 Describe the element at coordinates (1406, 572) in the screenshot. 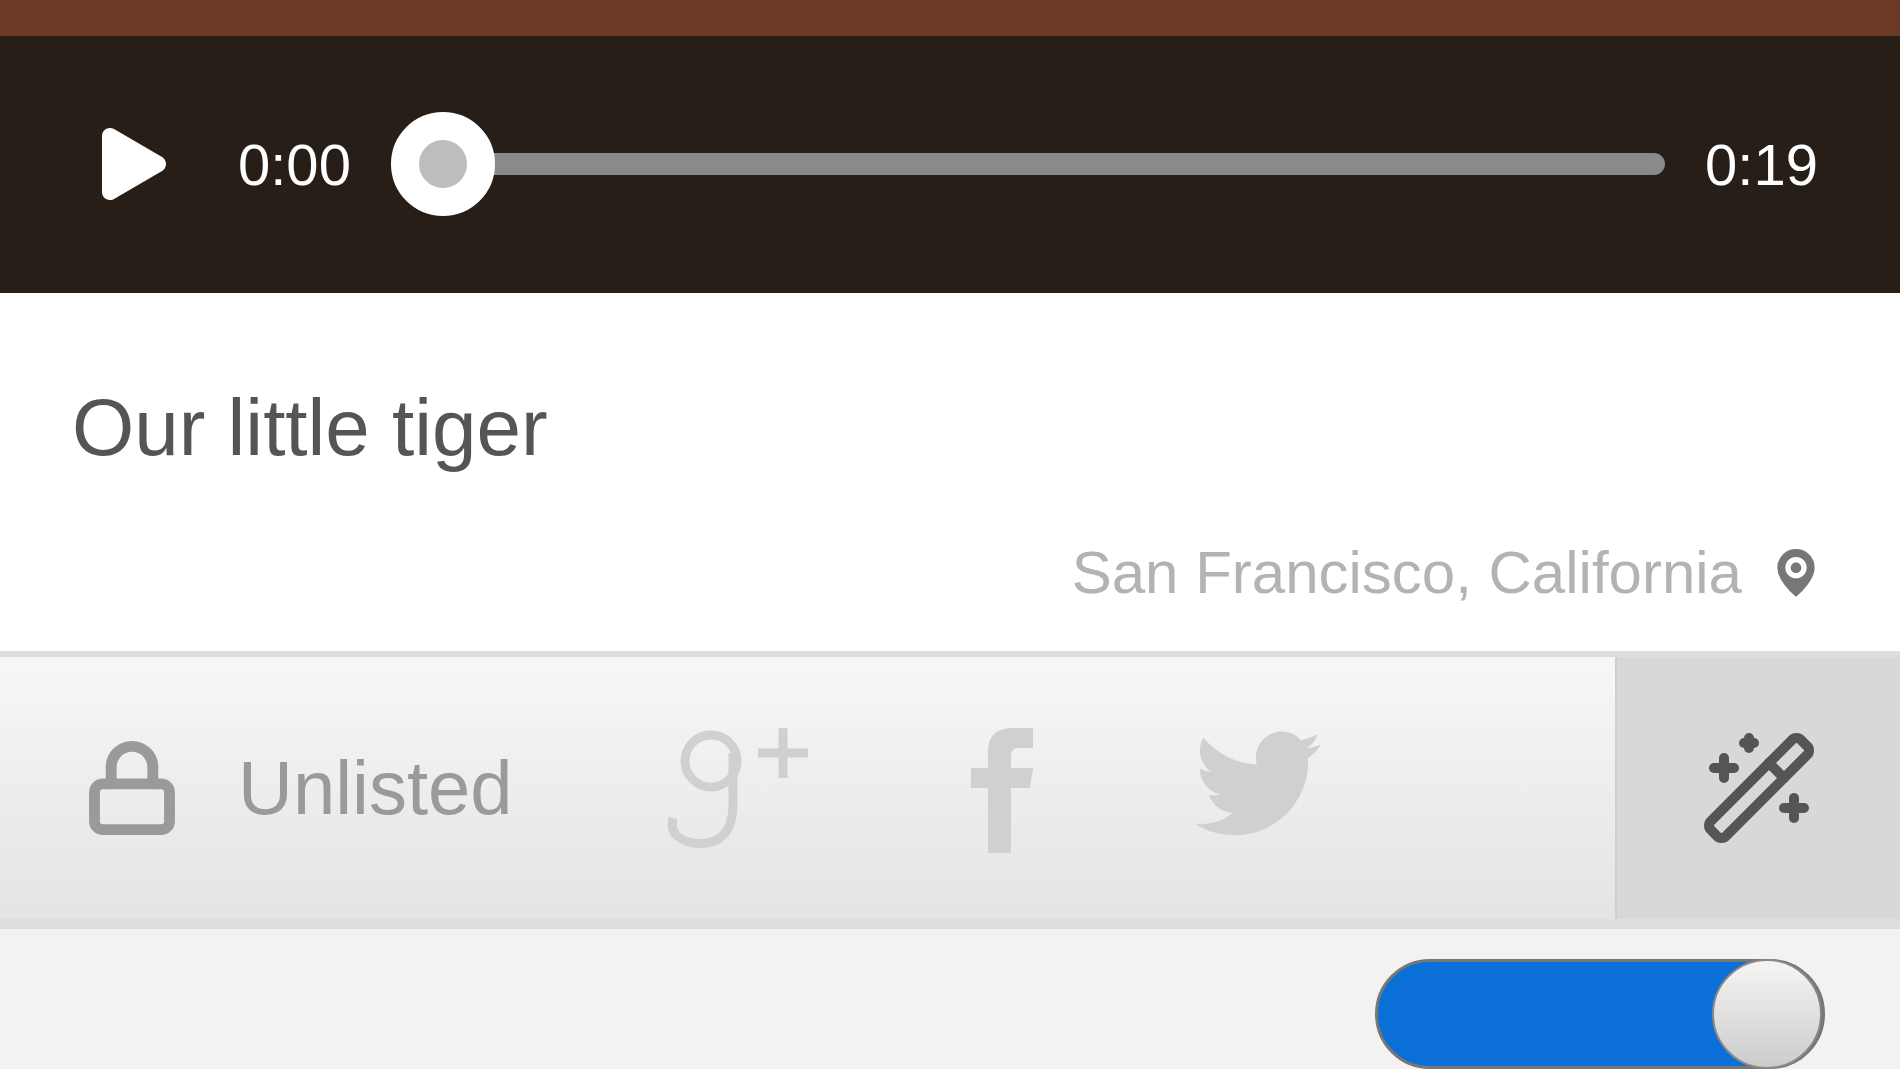

I see `location-text: San Francisco, California` at that location.